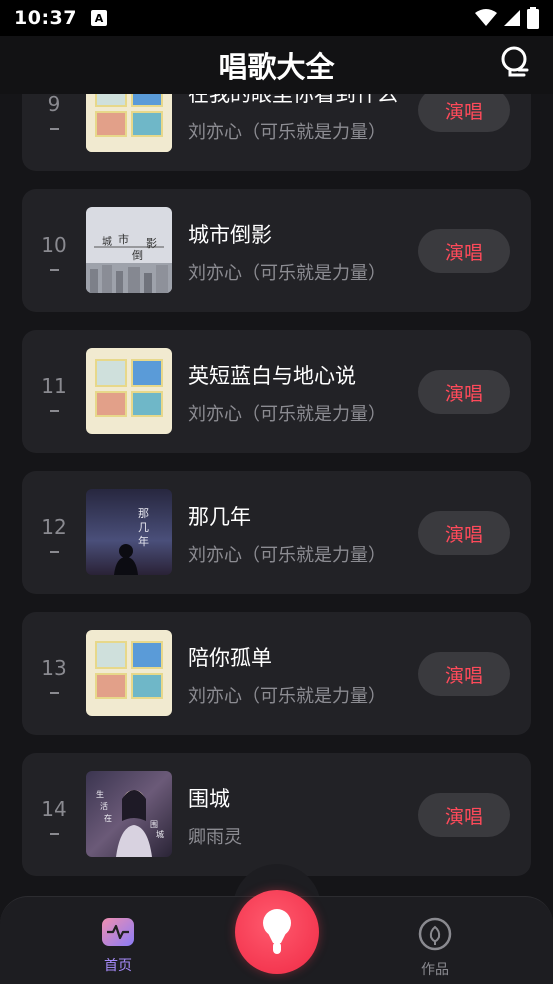 The image size is (553, 984). Describe the element at coordinates (100, 794) in the screenshot. I see `cover-text: 生` at that location.